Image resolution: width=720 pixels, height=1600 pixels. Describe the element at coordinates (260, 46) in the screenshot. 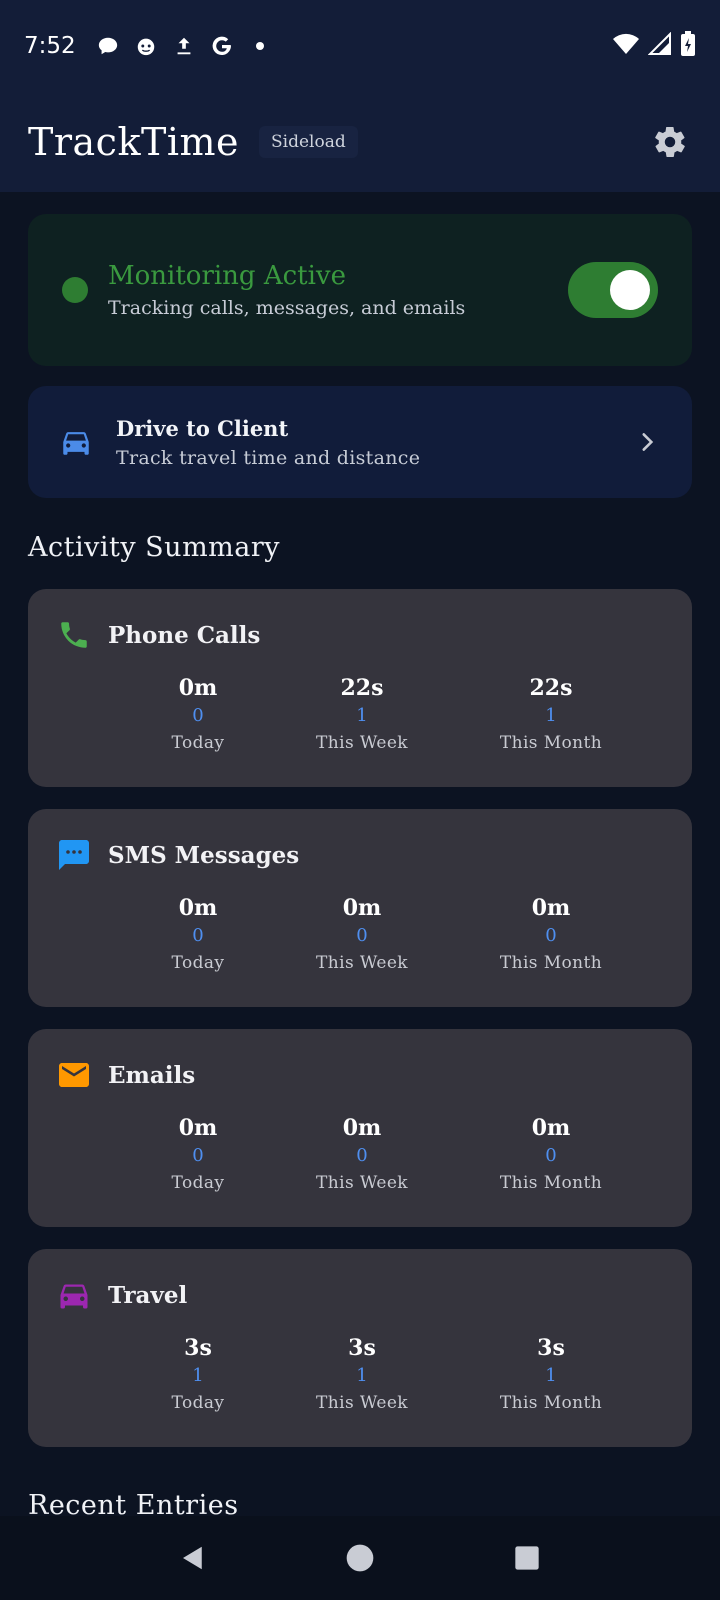

I see `dot-icon` at that location.